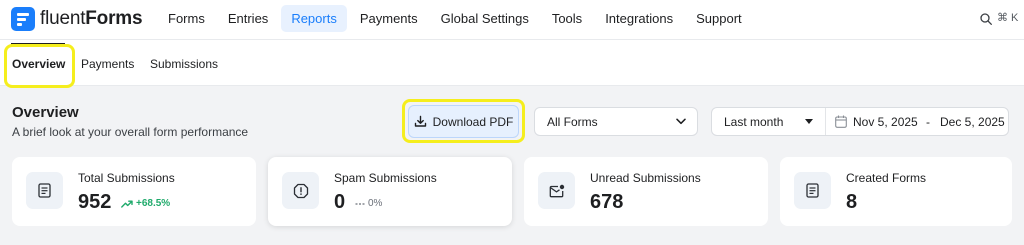  I want to click on logo-text: fluentForms, so click(91, 19).